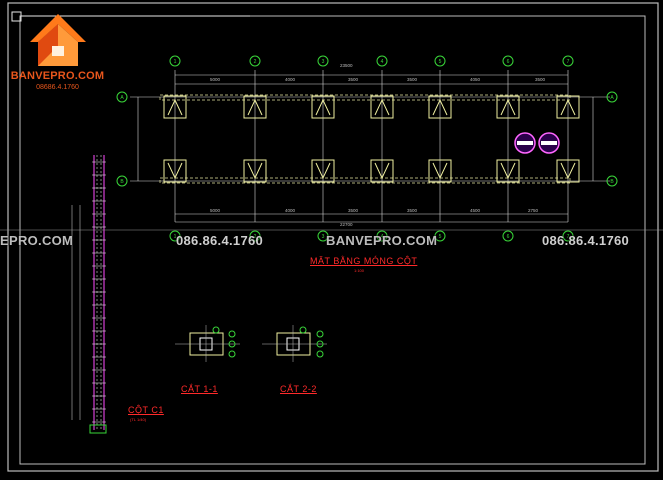  Describe the element at coordinates (138, 419) in the screenshot. I see `scale-column: (TL 1/40)` at that location.